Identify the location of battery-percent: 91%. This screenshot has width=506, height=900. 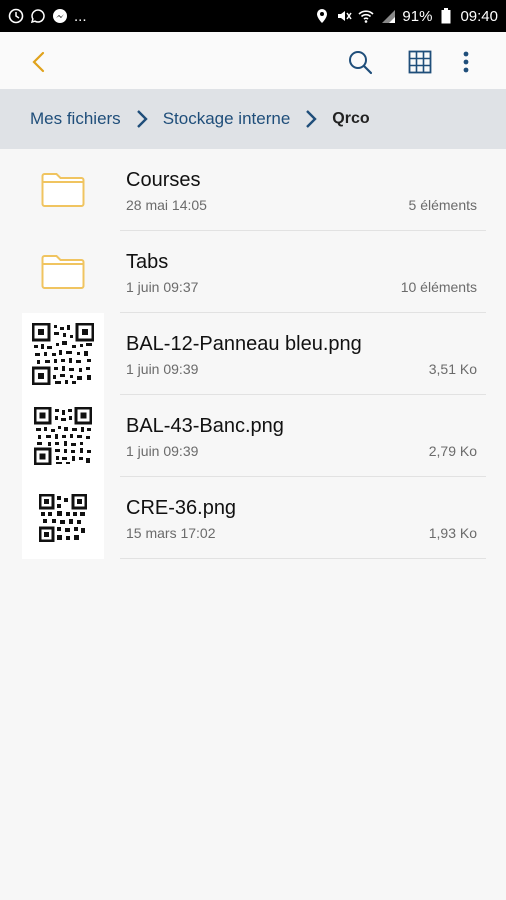
(417, 16).